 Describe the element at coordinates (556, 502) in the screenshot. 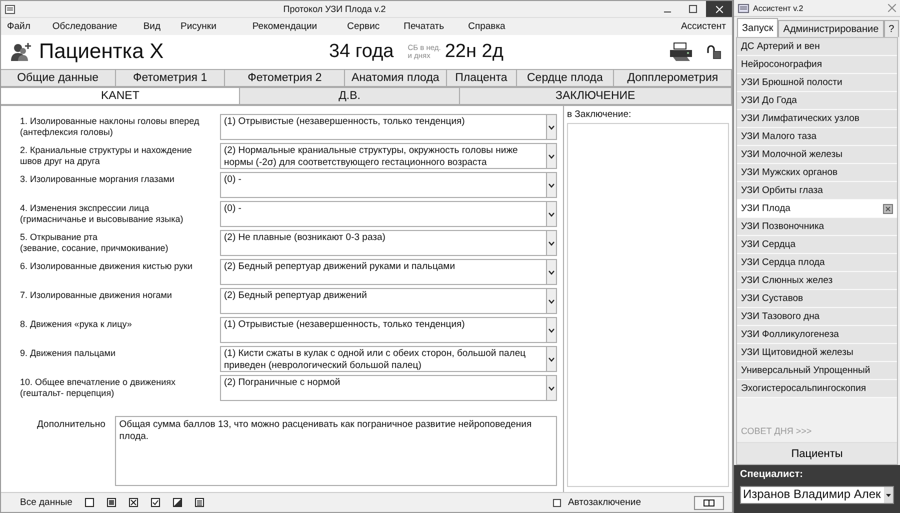

I see `auto-conclusion-checkbox` at that location.